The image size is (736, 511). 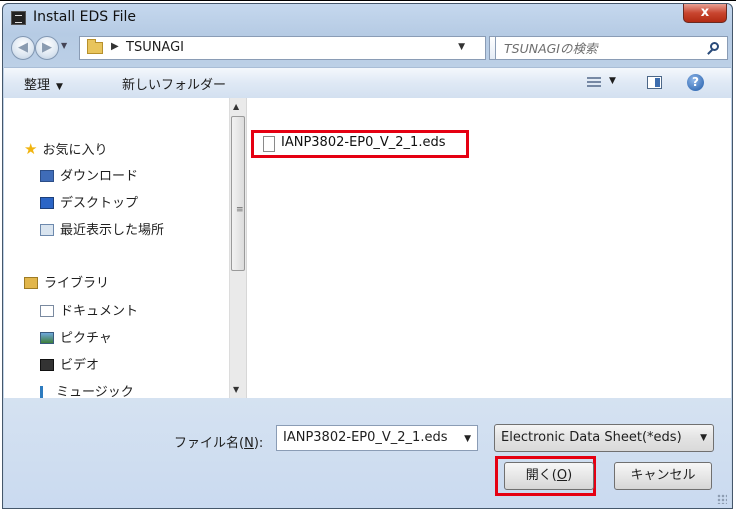 I want to click on sidebar-label: お気に入り, so click(x=75, y=150).